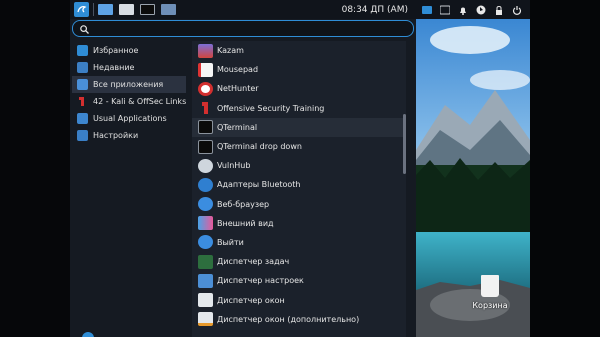  I want to click on panel-clock: 08:34 ДП (AM), so click(375, 10).